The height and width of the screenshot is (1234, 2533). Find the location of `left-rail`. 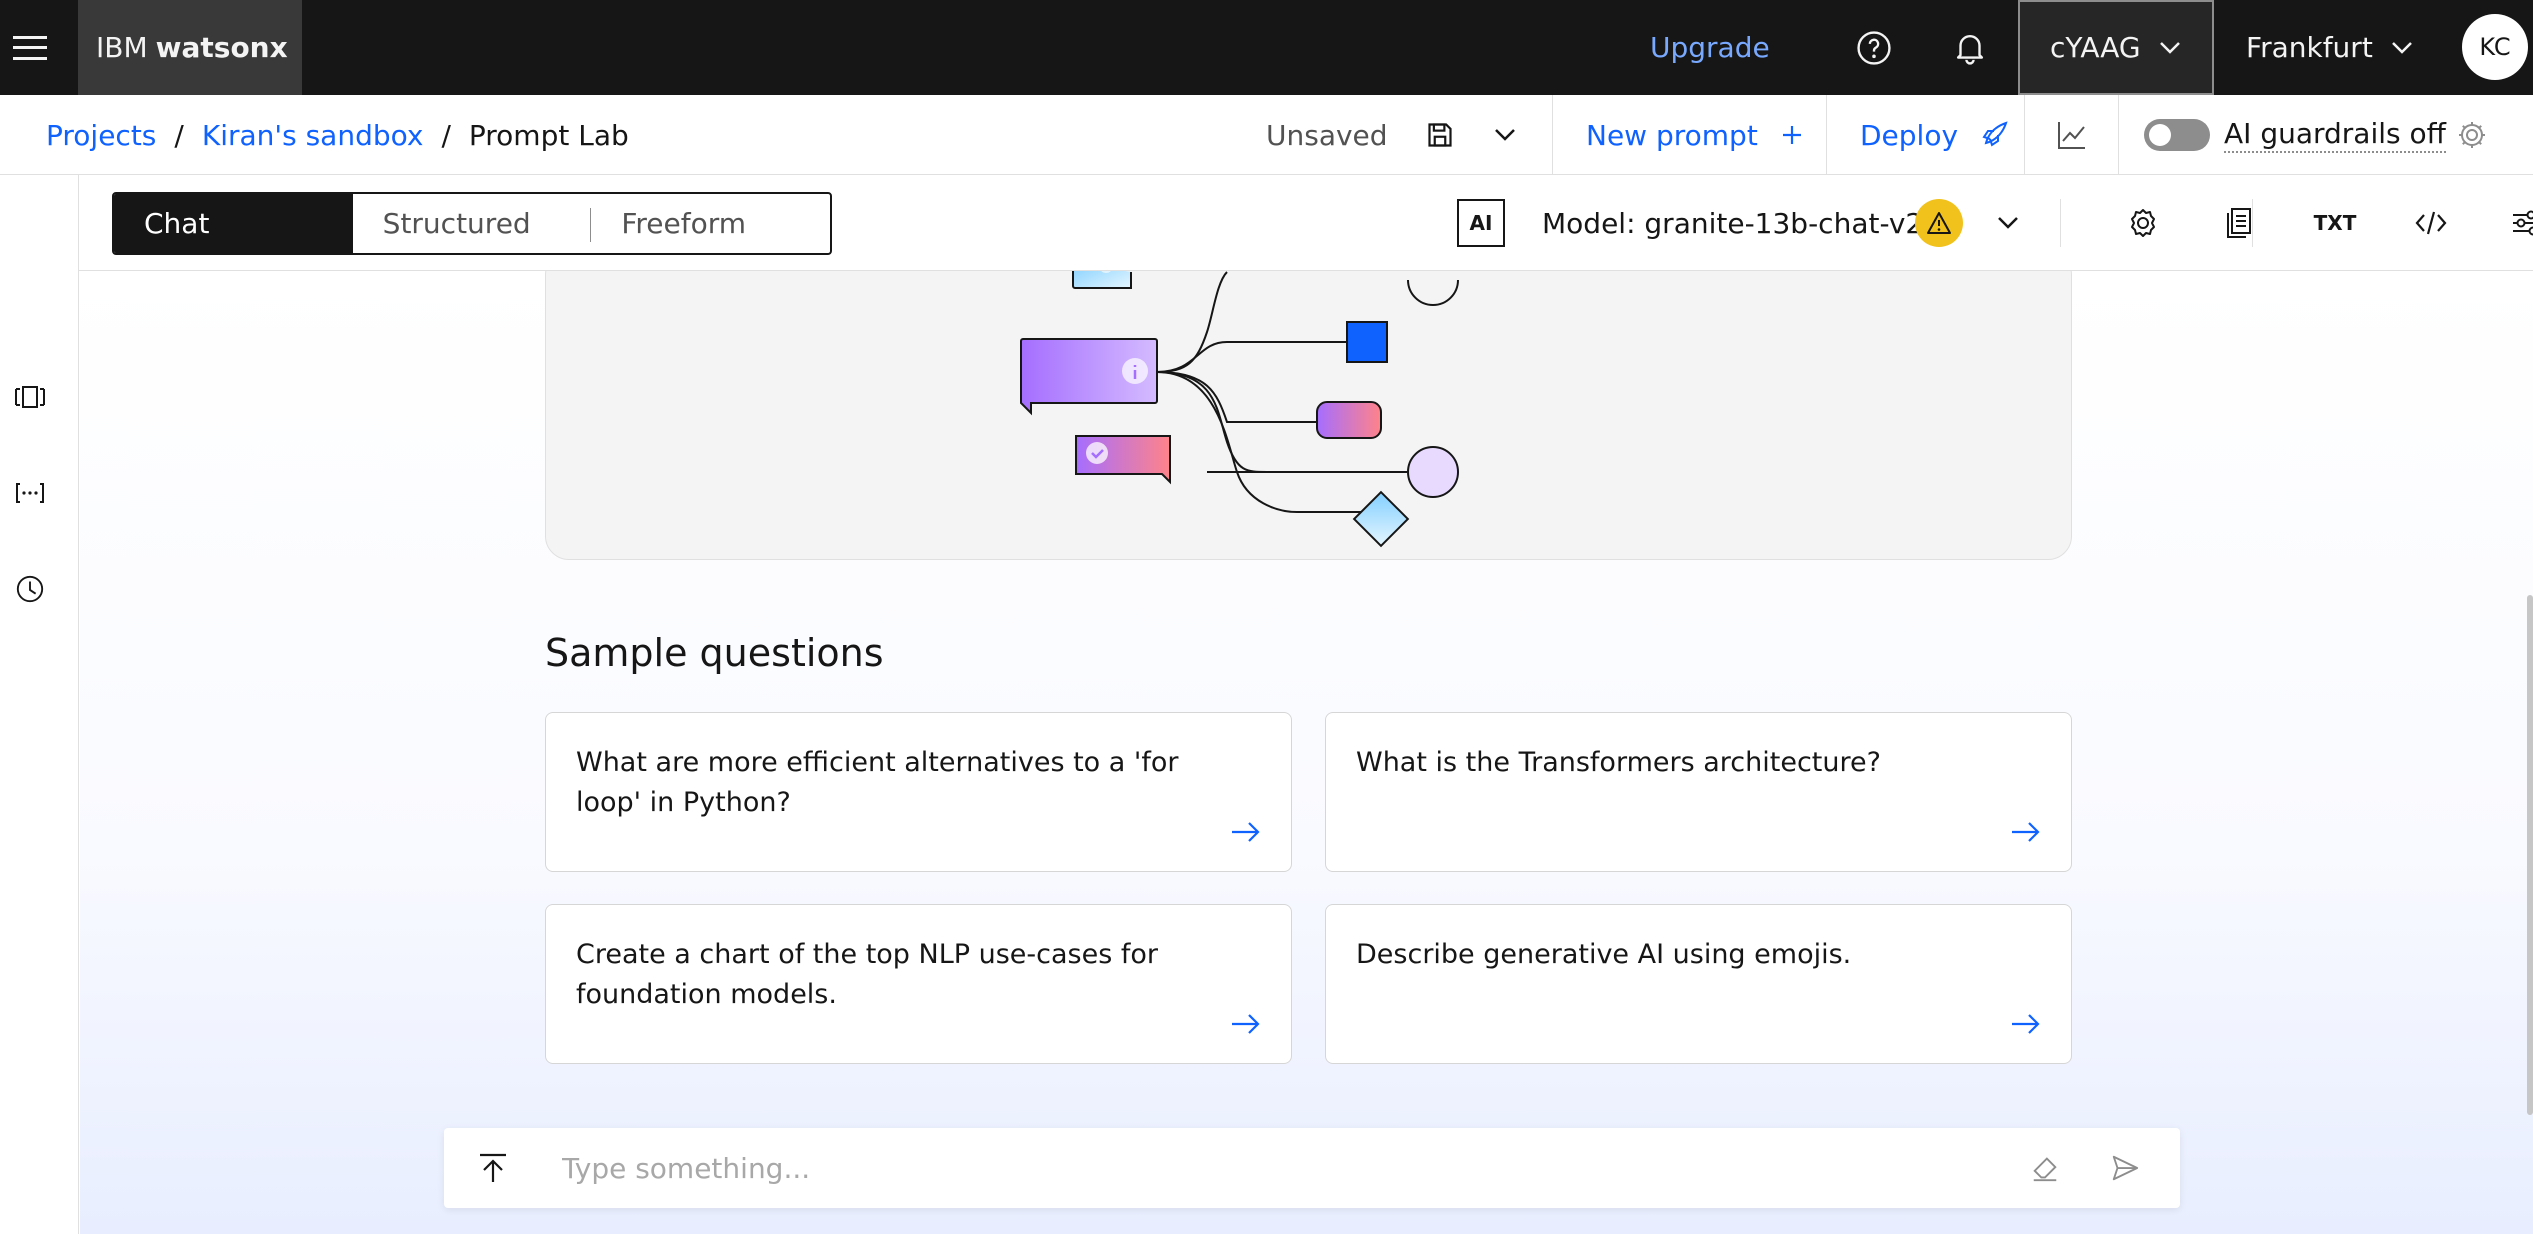

left-rail is located at coordinates (39, 704).